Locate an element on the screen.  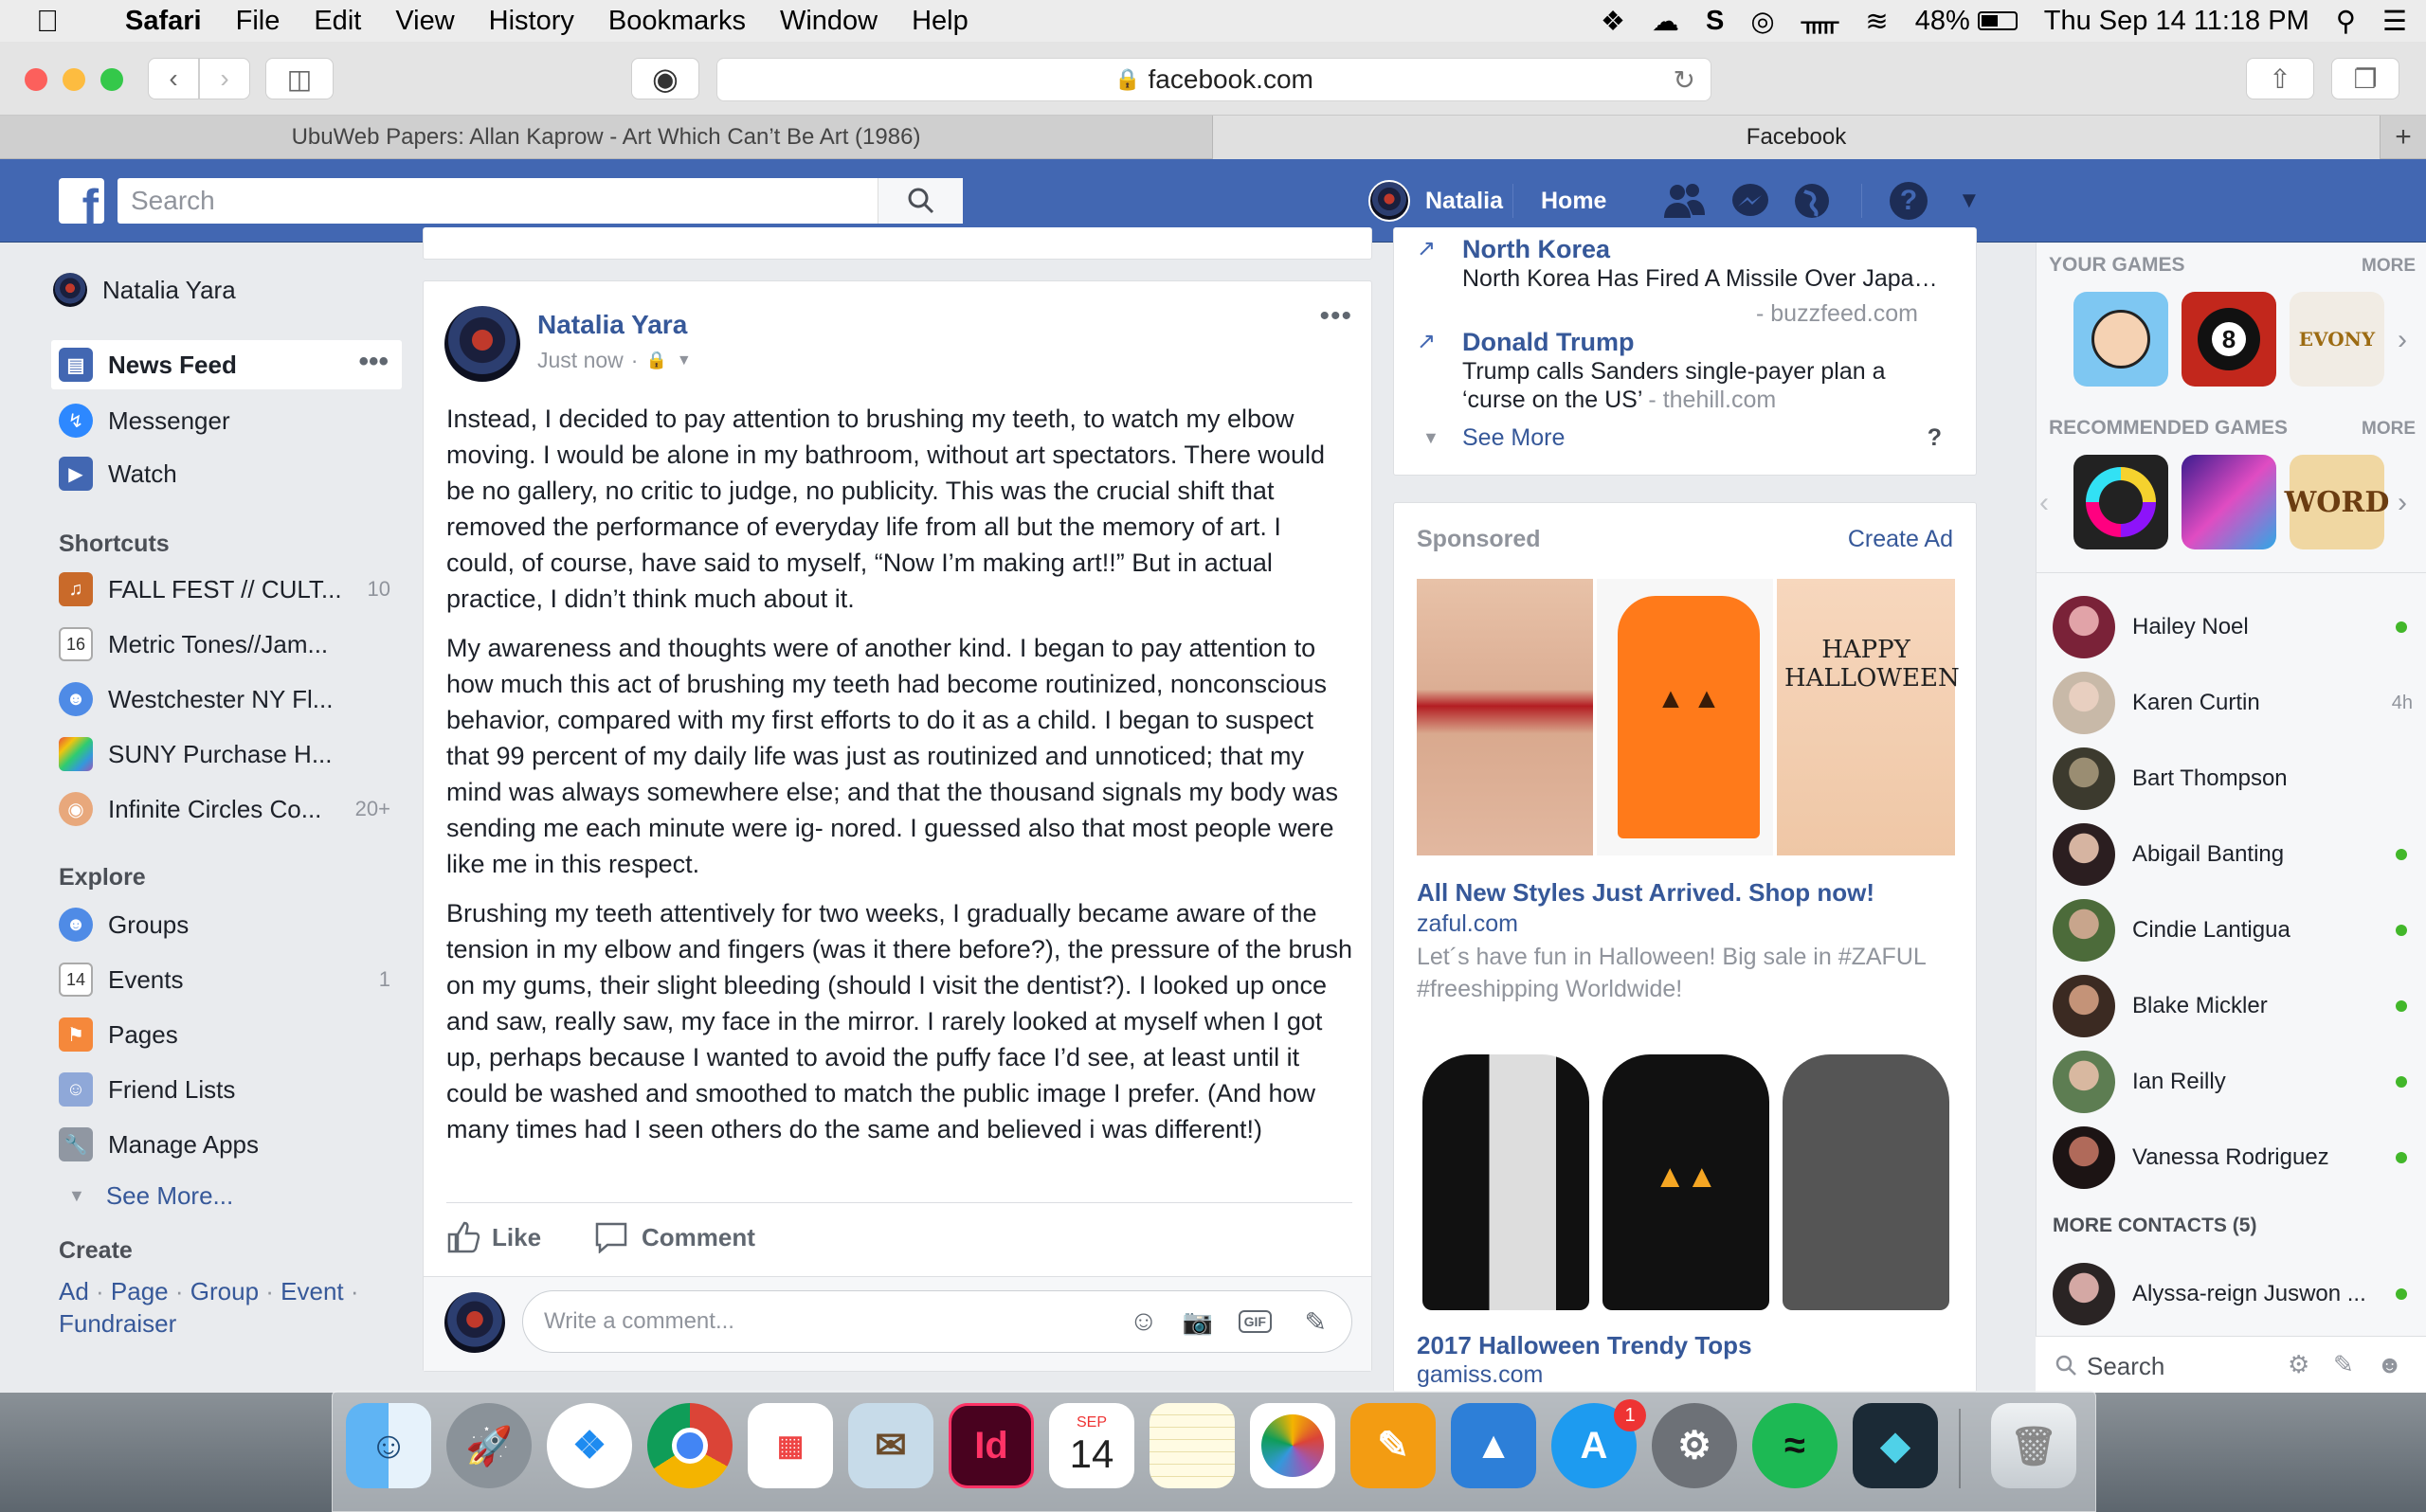
sidebar-item-news-feed: ▤ News Feed ••• is located at coordinates (226, 364).